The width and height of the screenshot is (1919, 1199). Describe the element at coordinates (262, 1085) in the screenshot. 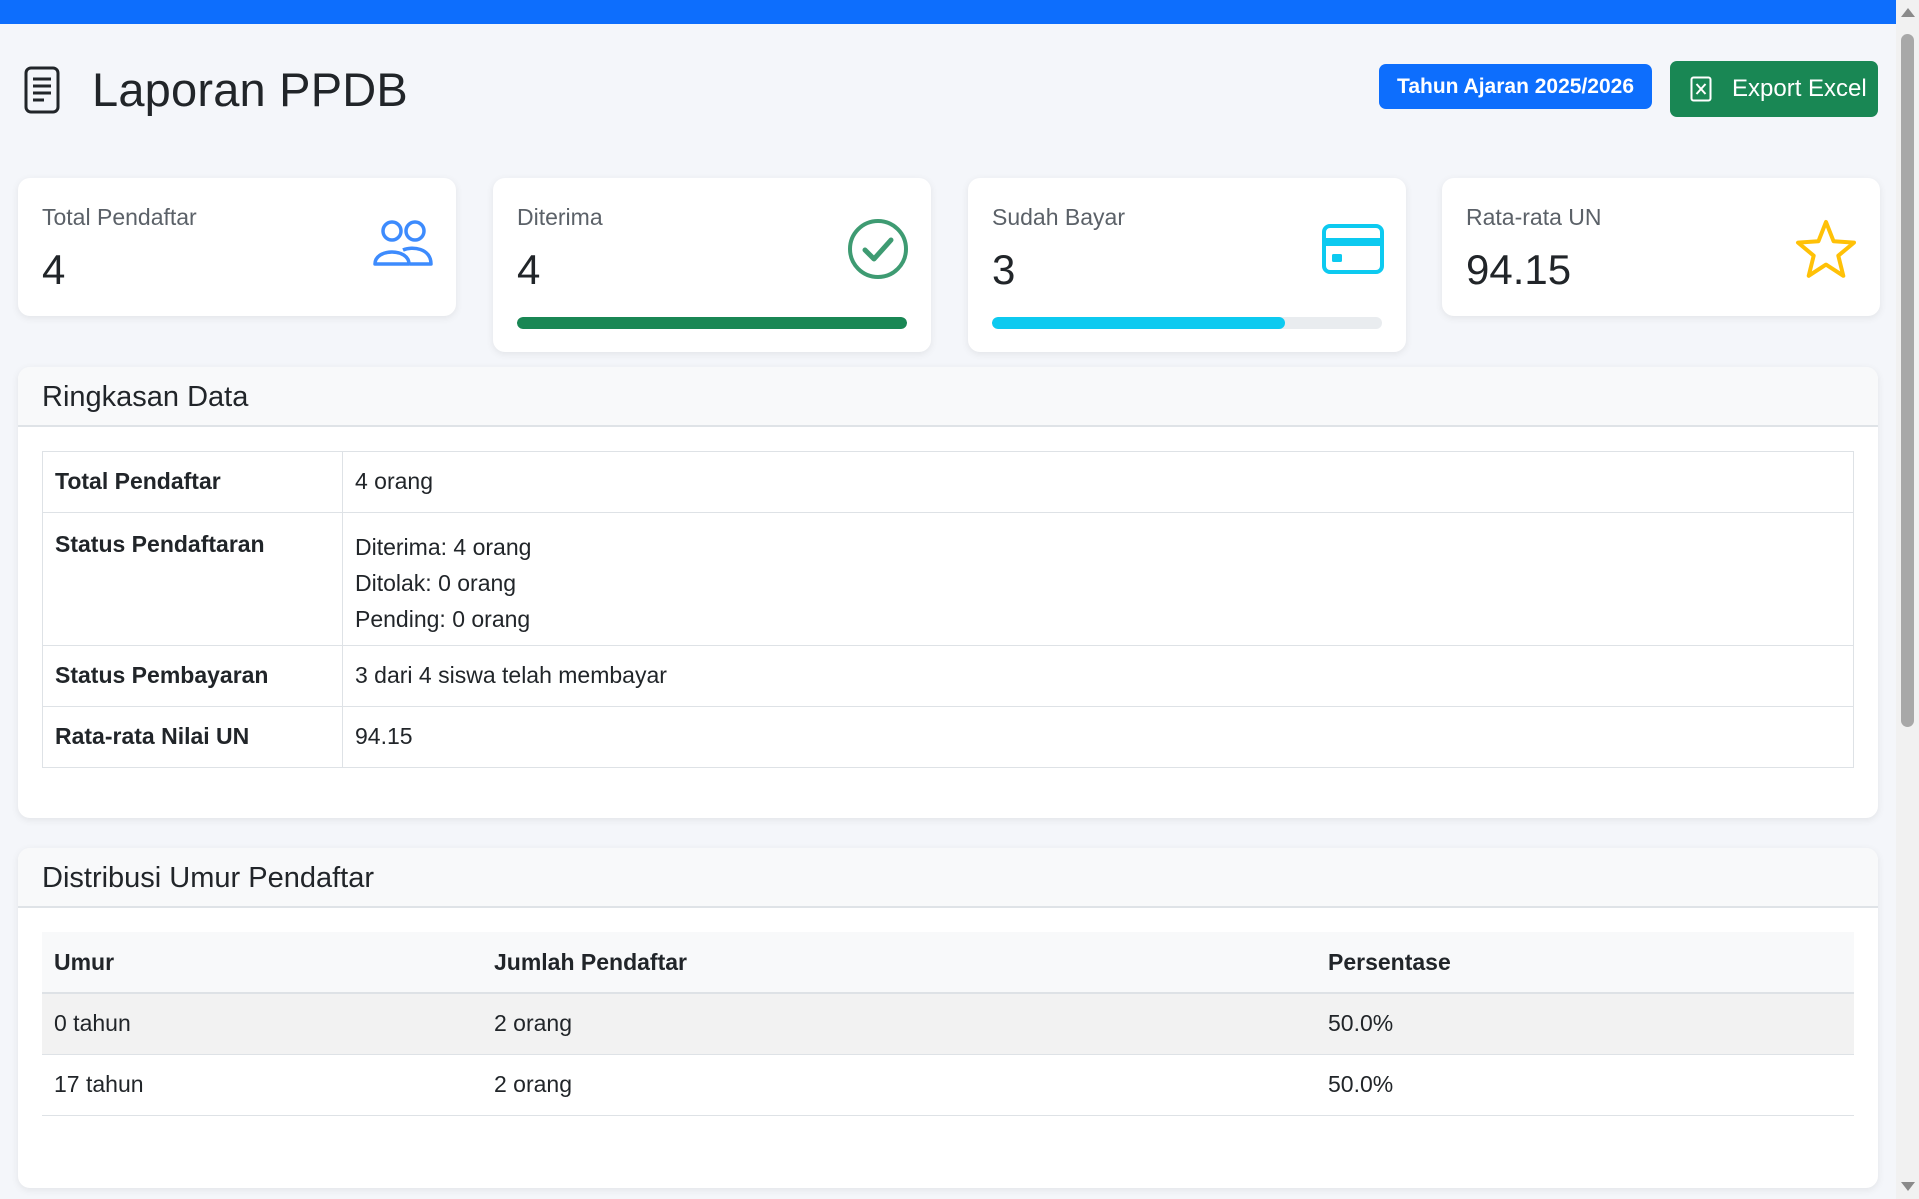

I see `age-cell: 17 tahun` at that location.